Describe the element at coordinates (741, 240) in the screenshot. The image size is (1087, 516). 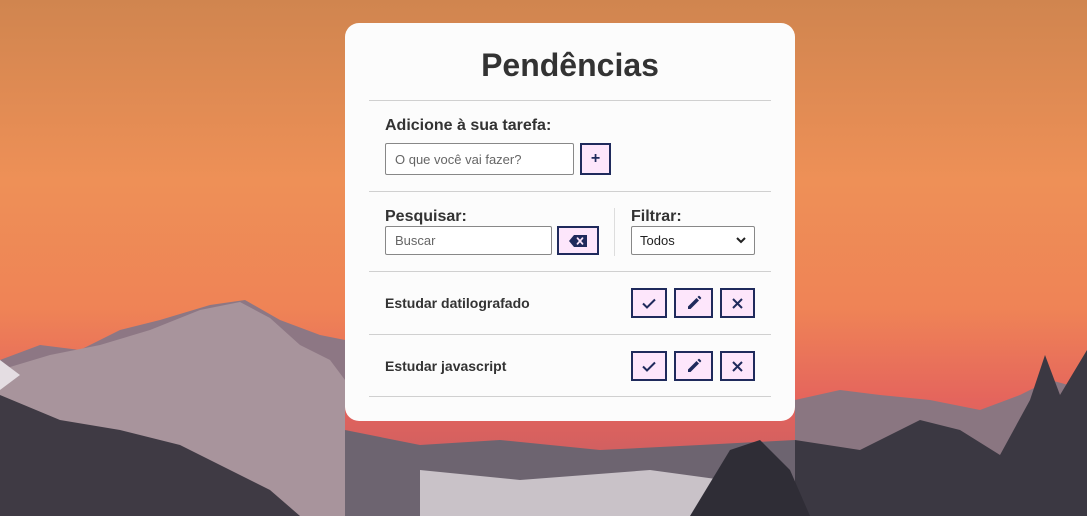
I see `chevron-down-icon` at that location.